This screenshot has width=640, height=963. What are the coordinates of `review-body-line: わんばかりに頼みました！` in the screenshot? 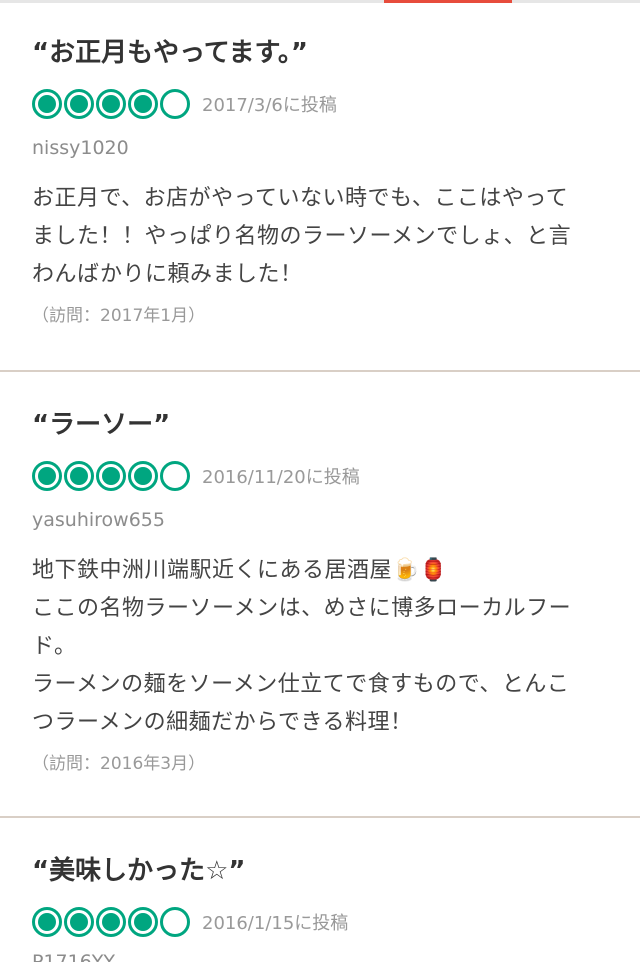 It's located at (167, 274).